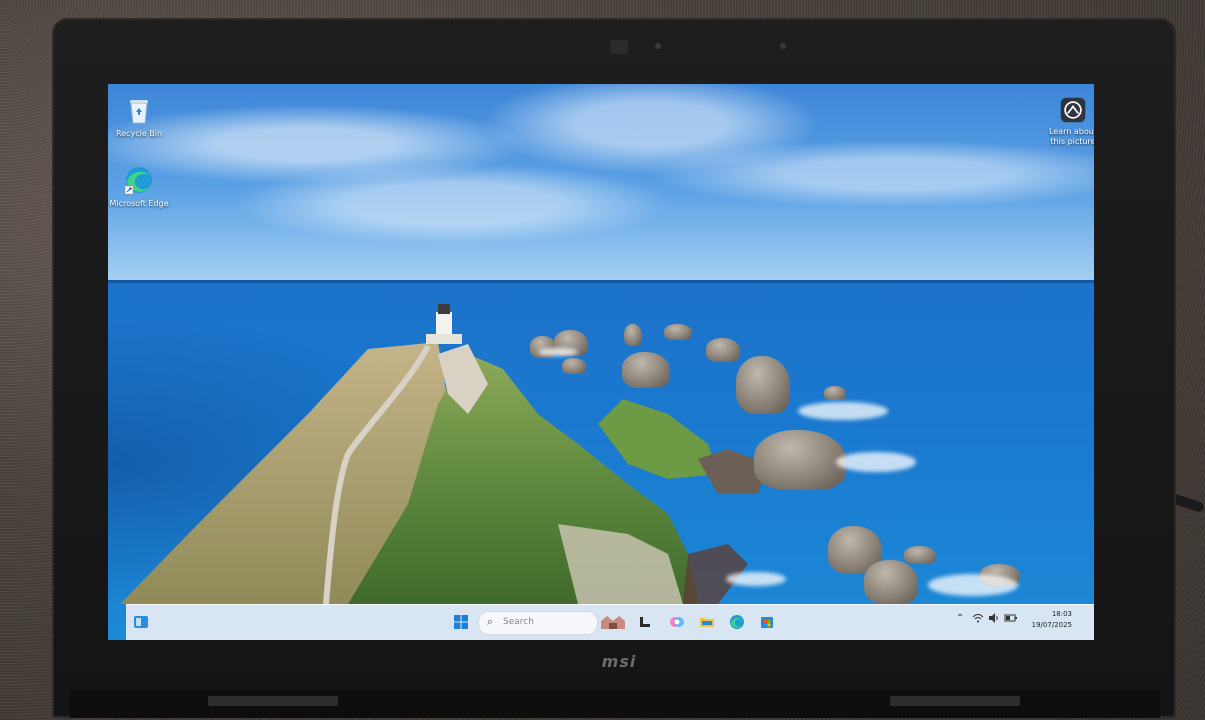  I want to click on copilot-icon, so click(677, 622).